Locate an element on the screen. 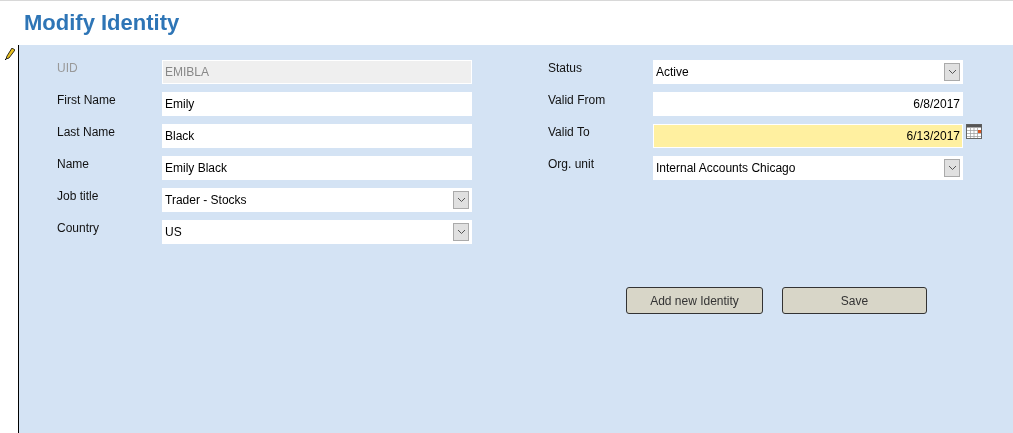  dropdown-field: Trader - Stocks is located at coordinates (317, 200).